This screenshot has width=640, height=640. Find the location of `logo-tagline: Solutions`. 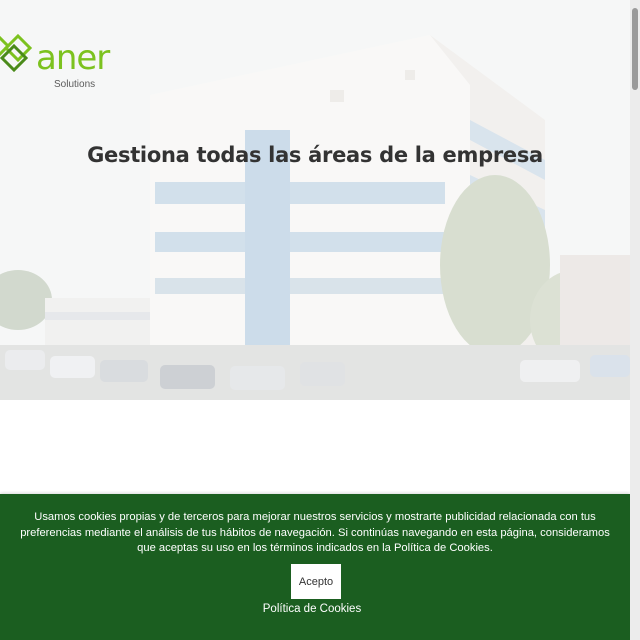

logo-tagline: Solutions is located at coordinates (75, 84).